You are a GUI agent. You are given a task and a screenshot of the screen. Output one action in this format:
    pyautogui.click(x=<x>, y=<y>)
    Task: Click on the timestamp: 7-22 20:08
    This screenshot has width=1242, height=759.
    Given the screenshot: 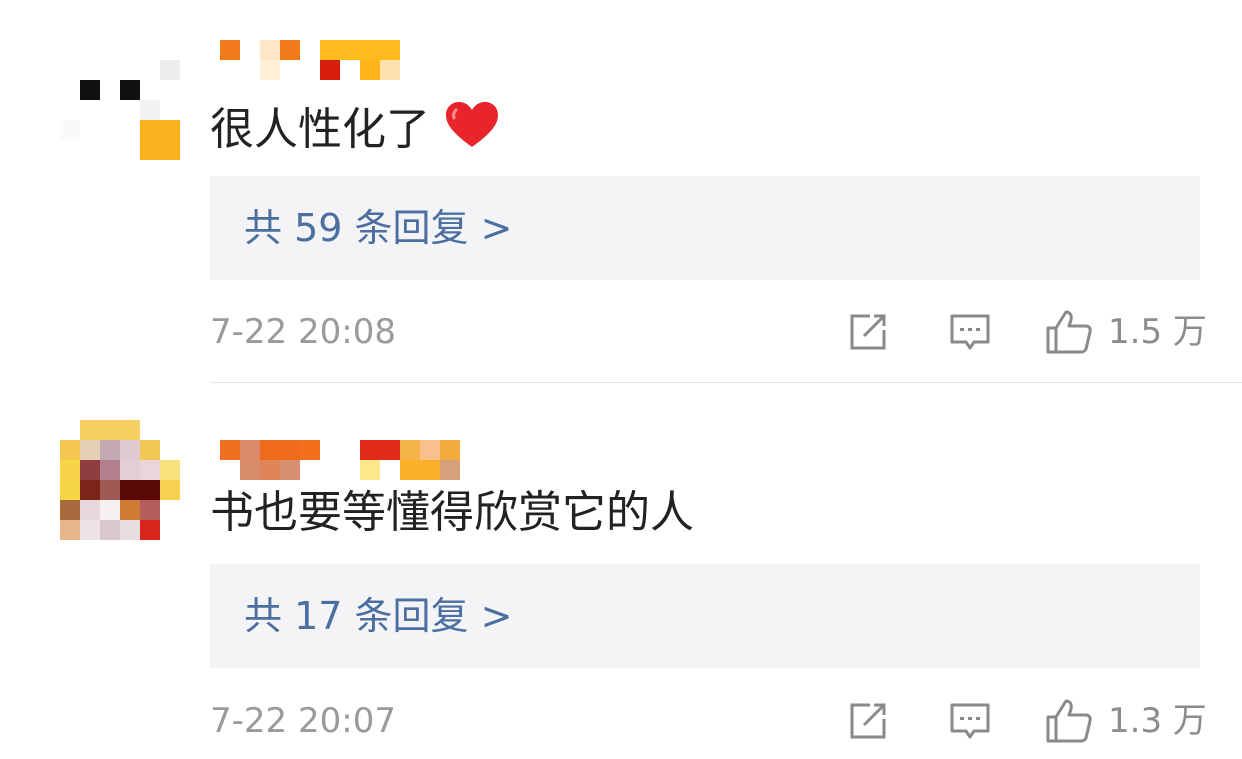 What is the action you would take?
    pyautogui.click(x=303, y=332)
    